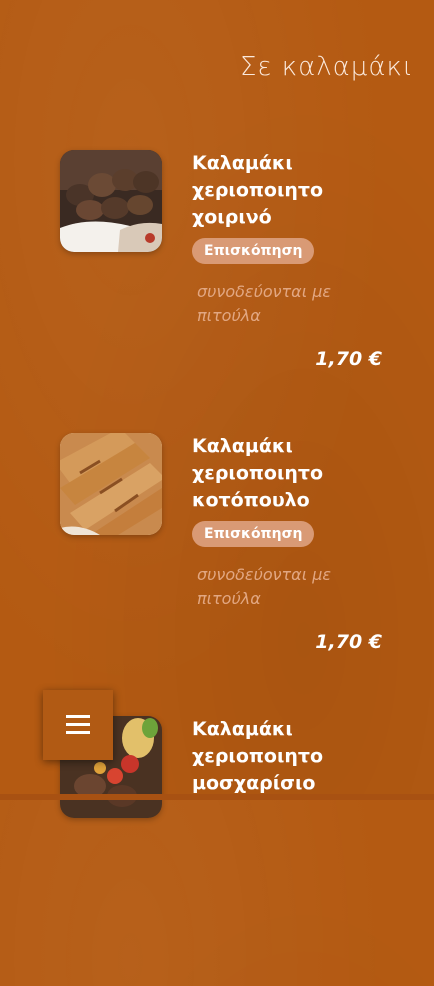 The height and width of the screenshot is (986, 434). Describe the element at coordinates (111, 484) in the screenshot. I see `chicken-skewer-image` at that location.